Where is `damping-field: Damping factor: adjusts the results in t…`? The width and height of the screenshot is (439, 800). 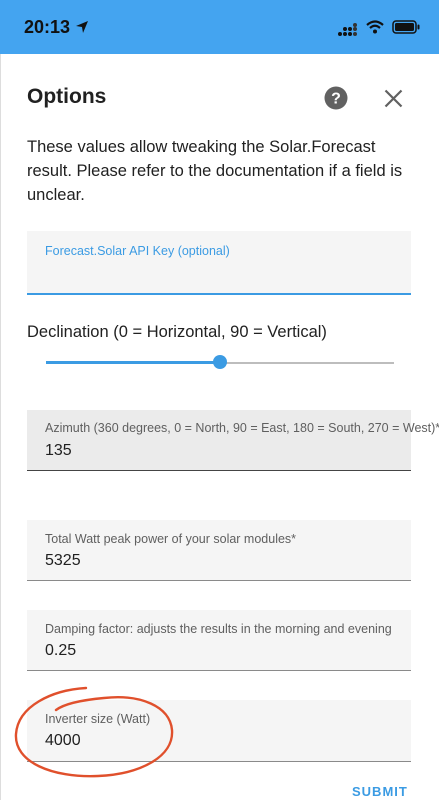
damping-field: Damping factor: adjusts the results in t… is located at coordinates (219, 640).